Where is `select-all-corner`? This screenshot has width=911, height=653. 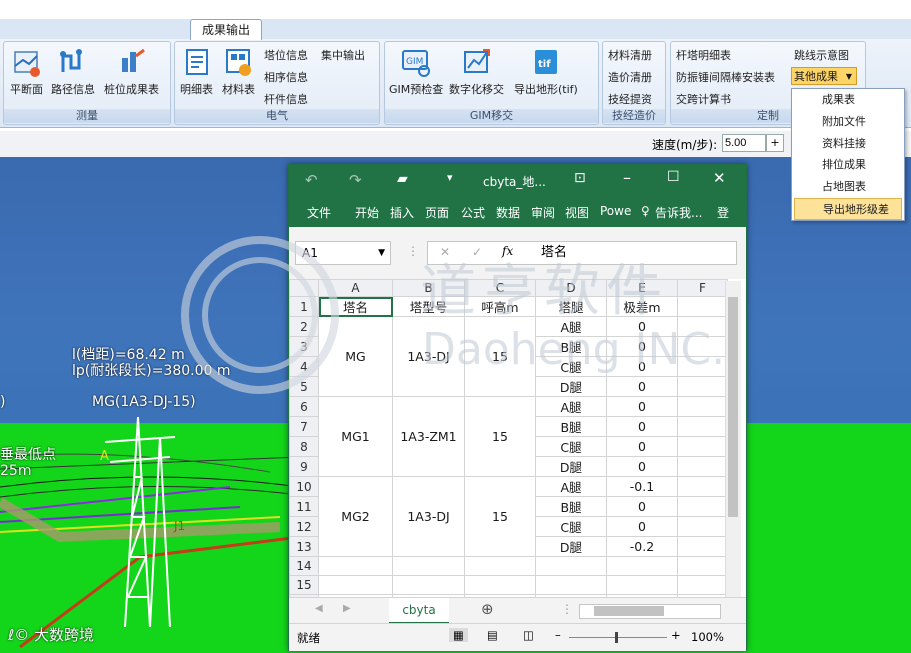 select-all-corner is located at coordinates (304, 288).